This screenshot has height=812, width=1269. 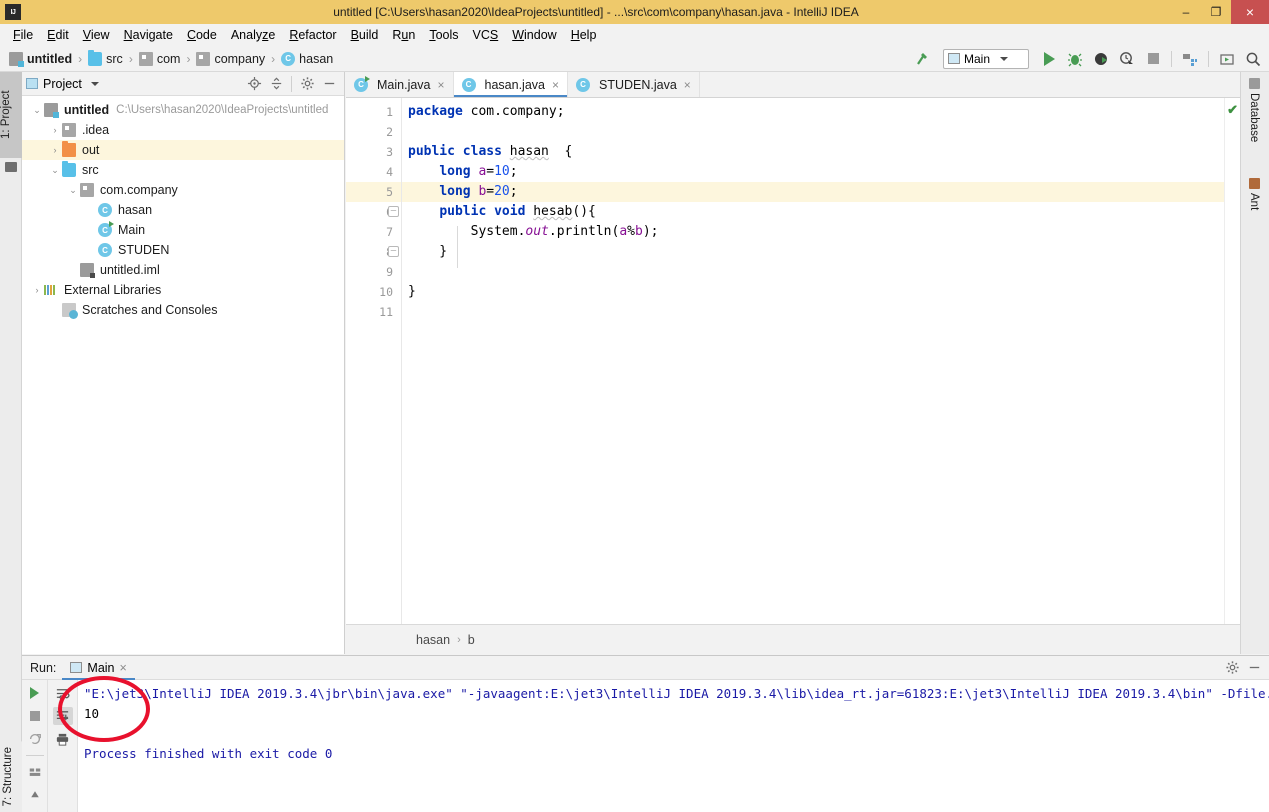 What do you see at coordinates (502, 171) in the screenshot?
I see `code-token: 10` at bounding box center [502, 171].